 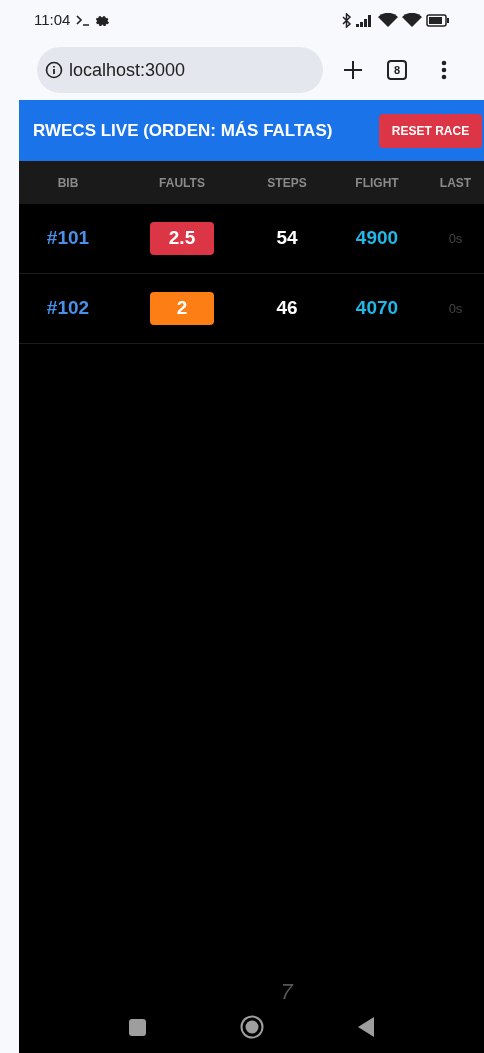 What do you see at coordinates (287, 183) in the screenshot?
I see `column-header: STEPS` at bounding box center [287, 183].